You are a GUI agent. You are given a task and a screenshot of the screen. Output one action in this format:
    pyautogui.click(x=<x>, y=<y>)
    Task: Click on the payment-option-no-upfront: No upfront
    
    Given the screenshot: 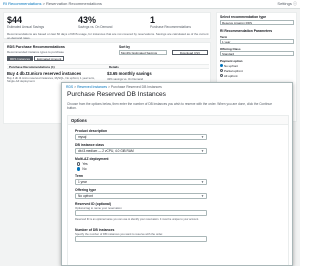 What is the action you would take?
    pyautogui.click(x=229, y=66)
    